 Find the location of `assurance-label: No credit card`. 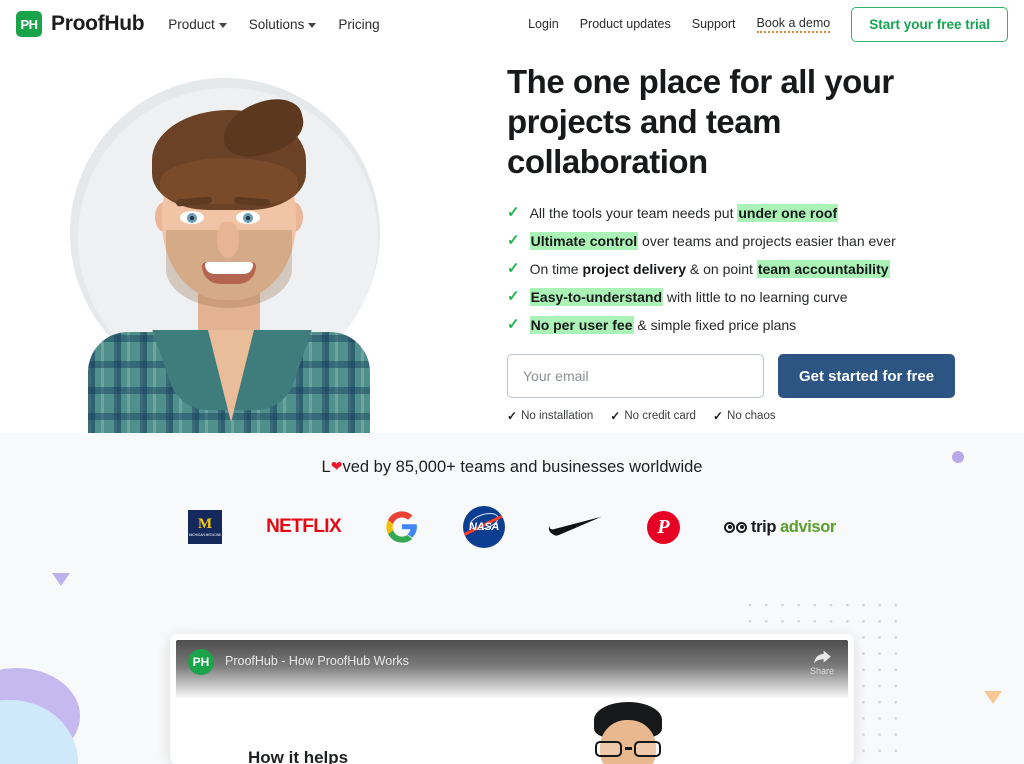

assurance-label: No credit card is located at coordinates (660, 416).